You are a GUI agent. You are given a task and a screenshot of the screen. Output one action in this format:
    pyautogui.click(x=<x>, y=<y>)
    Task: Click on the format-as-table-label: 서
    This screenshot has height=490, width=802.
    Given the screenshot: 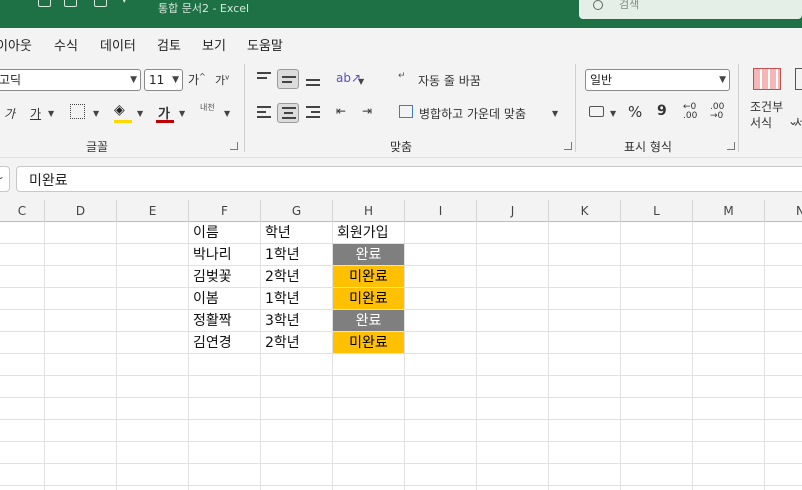 What is the action you would take?
    pyautogui.click(x=798, y=122)
    